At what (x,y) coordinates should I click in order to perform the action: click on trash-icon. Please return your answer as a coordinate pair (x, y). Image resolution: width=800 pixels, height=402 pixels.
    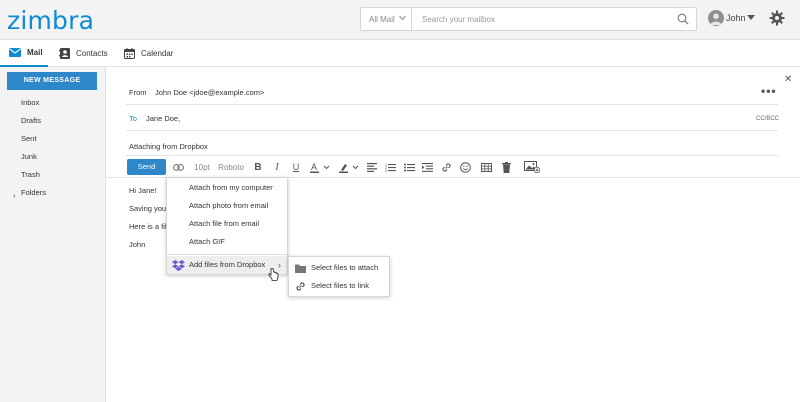
    Looking at the image, I should click on (506, 167).